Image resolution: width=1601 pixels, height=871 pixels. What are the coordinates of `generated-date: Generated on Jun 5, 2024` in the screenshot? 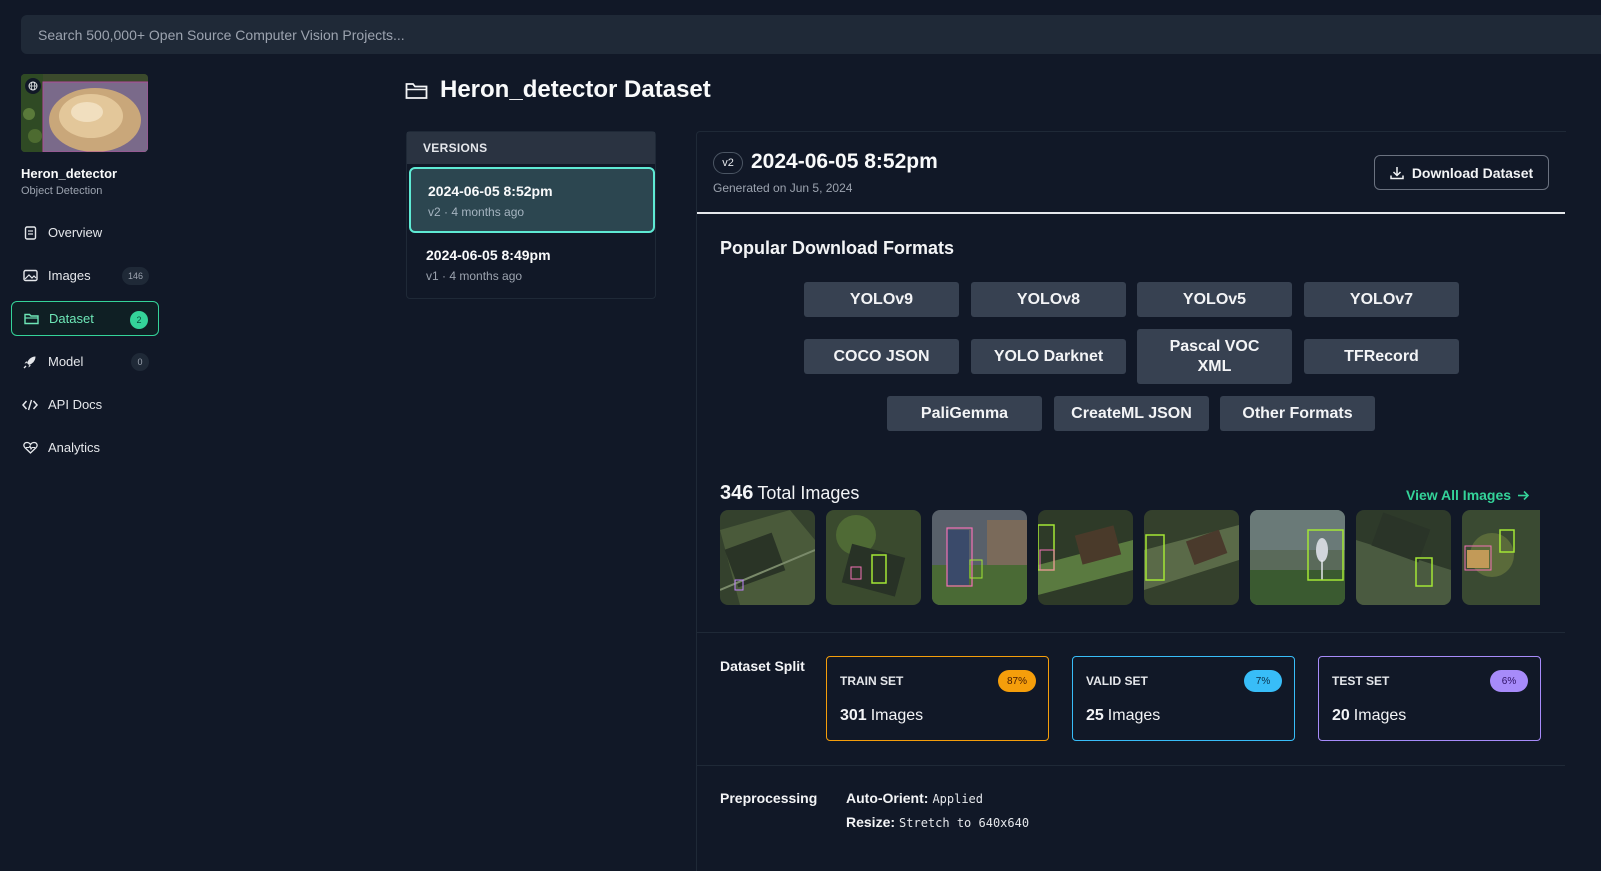 It's located at (783, 188).